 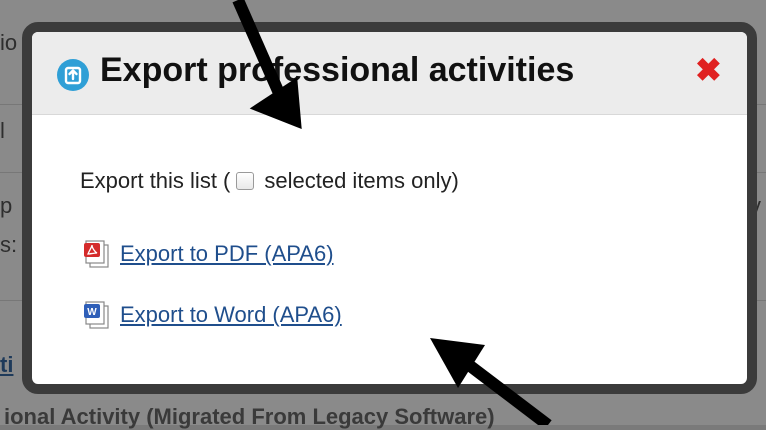 I want to click on close-icon: ✖, so click(x=708, y=70).